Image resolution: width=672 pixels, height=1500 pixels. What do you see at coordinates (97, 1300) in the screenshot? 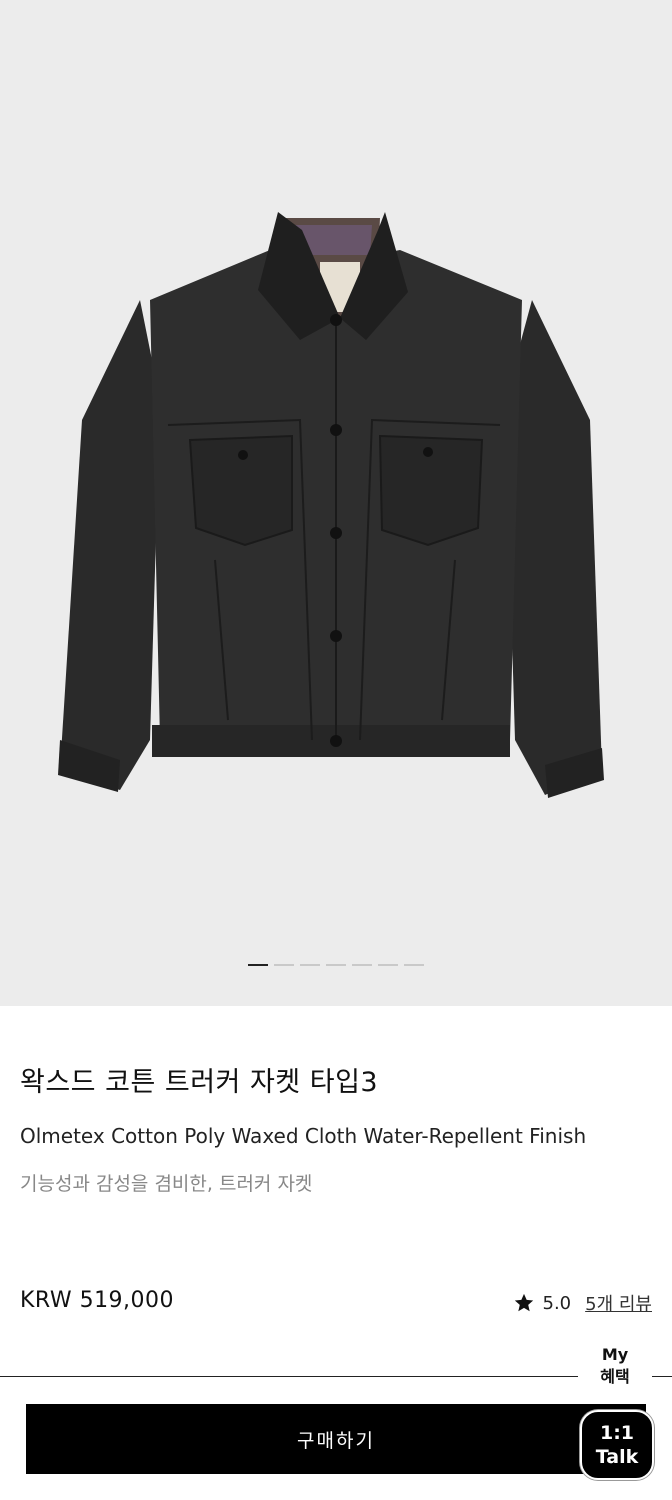
I see `product-price: KRW 519,000` at bounding box center [97, 1300].